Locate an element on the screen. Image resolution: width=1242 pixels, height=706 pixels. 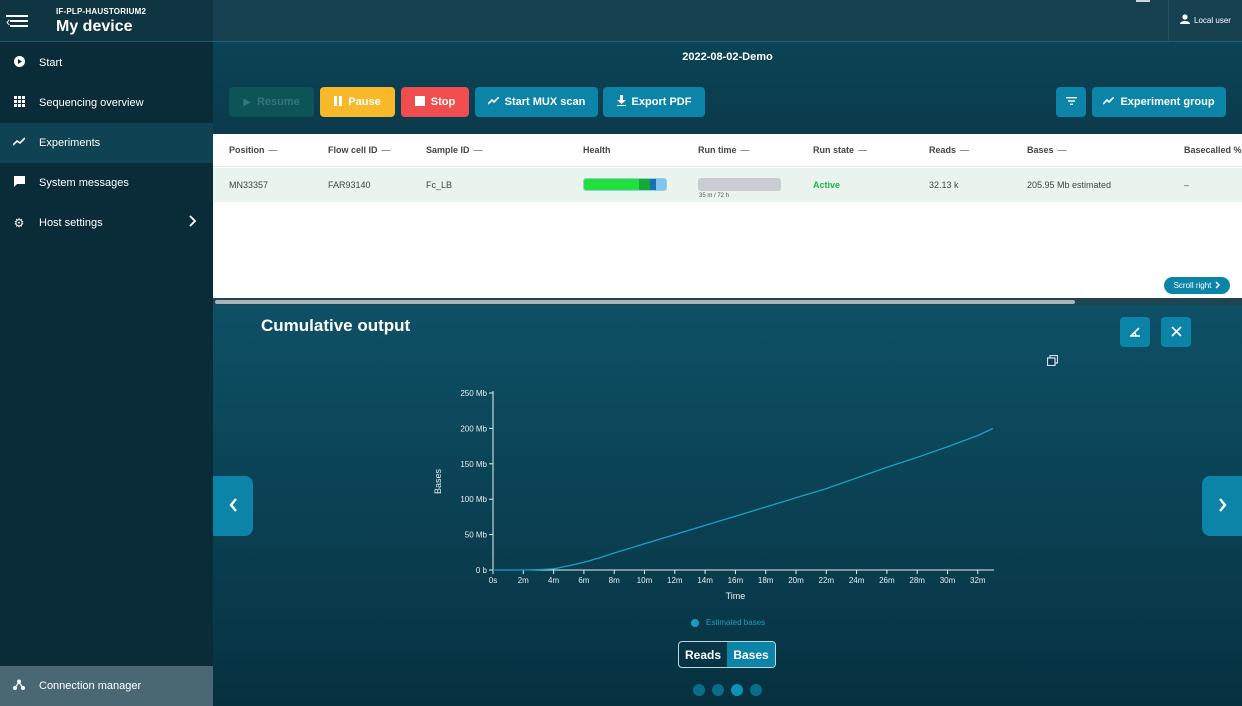
cell-run-state: Active is located at coordinates (827, 185).